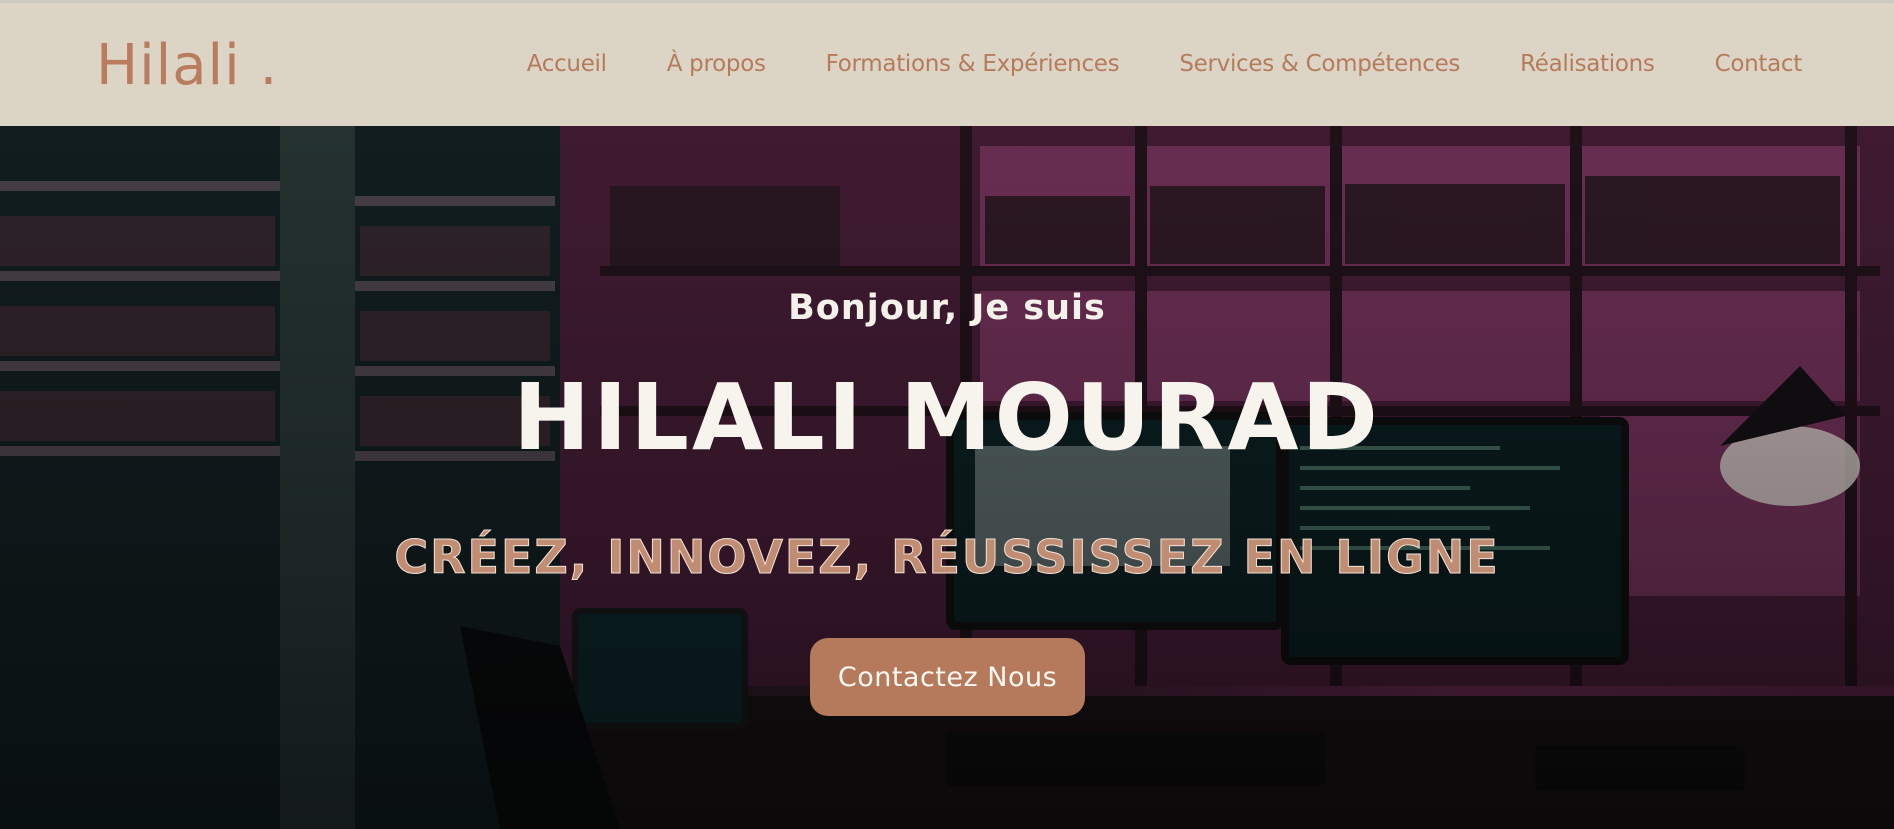  I want to click on nav-link-contact: Contact, so click(1759, 64).